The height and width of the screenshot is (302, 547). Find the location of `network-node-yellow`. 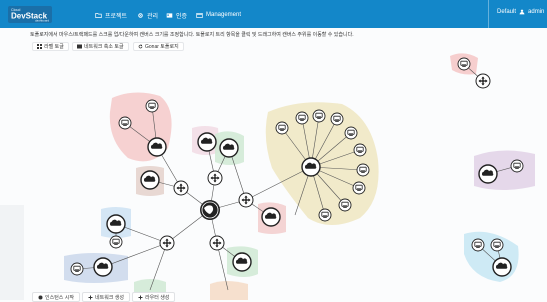

network-node-yellow is located at coordinates (311, 167).